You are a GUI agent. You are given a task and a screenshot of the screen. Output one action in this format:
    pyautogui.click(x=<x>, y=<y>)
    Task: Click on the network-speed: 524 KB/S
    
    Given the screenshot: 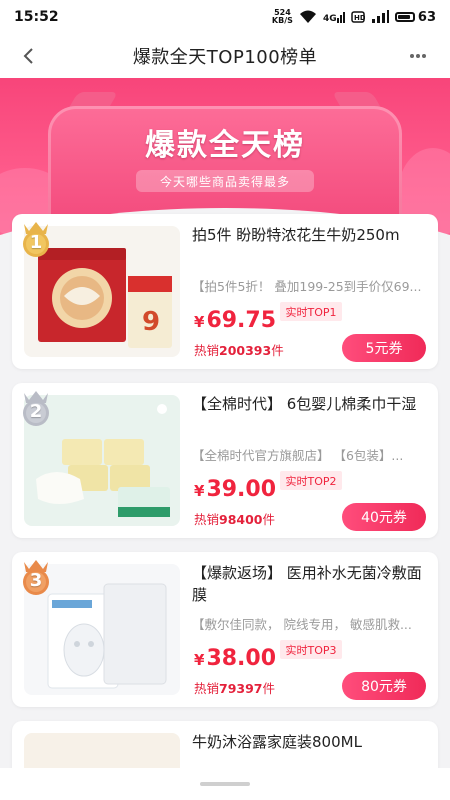 What is the action you would take?
    pyautogui.click(x=282, y=17)
    